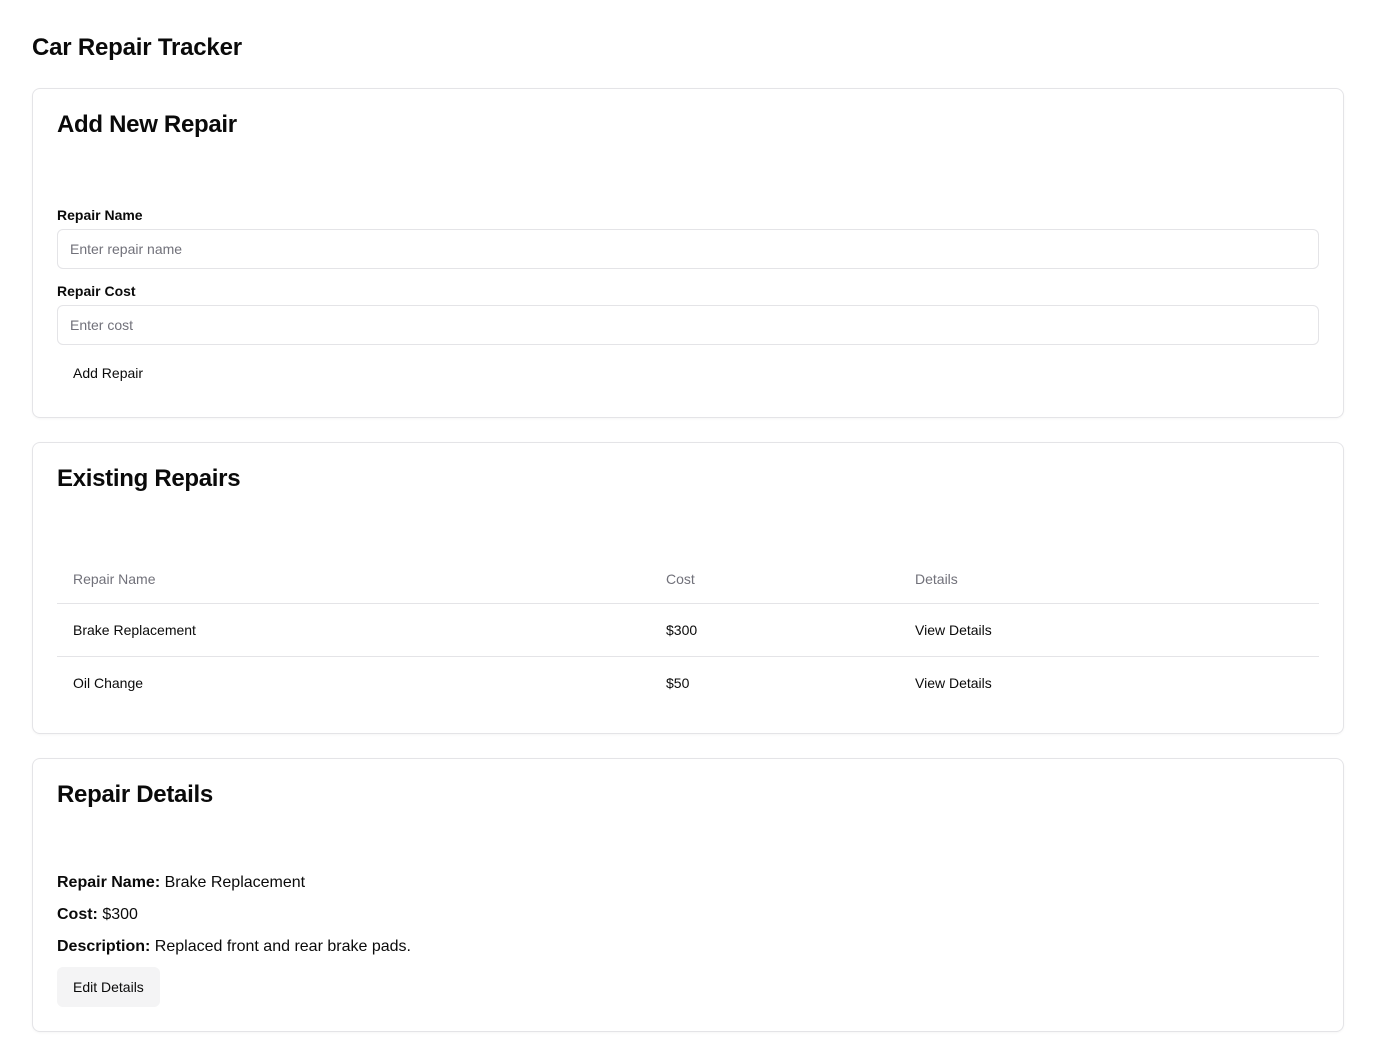 The height and width of the screenshot is (1064, 1376). What do you see at coordinates (147, 124) in the screenshot?
I see `add-repair-title: Add New Repair` at bounding box center [147, 124].